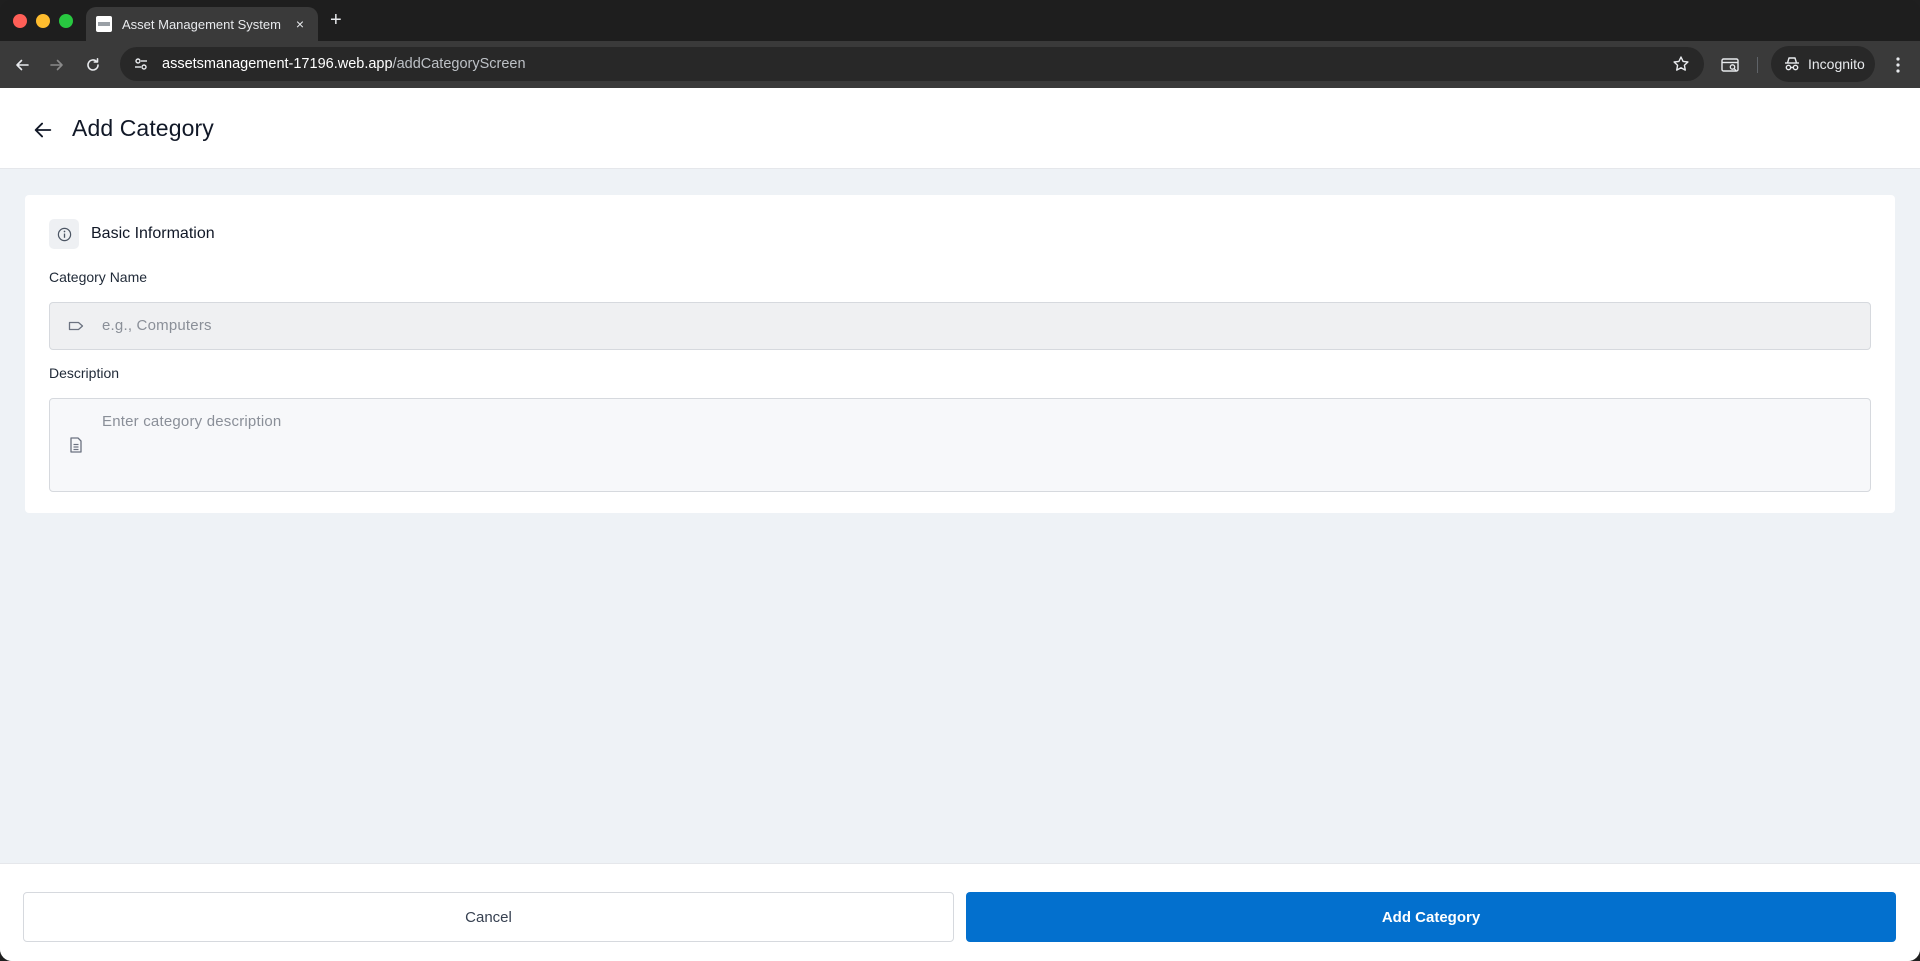 Image resolution: width=1920 pixels, height=961 pixels. I want to click on tab-search-icon, so click(1730, 65).